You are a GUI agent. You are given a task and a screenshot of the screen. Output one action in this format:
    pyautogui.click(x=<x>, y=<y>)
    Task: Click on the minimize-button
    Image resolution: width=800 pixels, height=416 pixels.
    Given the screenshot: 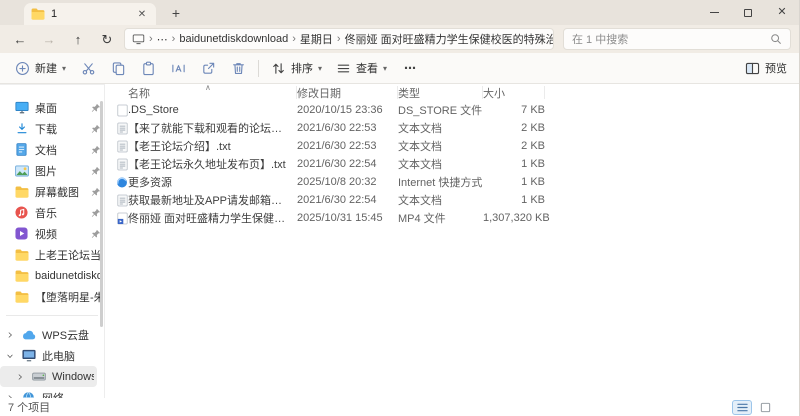 What is the action you would take?
    pyautogui.click(x=714, y=12)
    